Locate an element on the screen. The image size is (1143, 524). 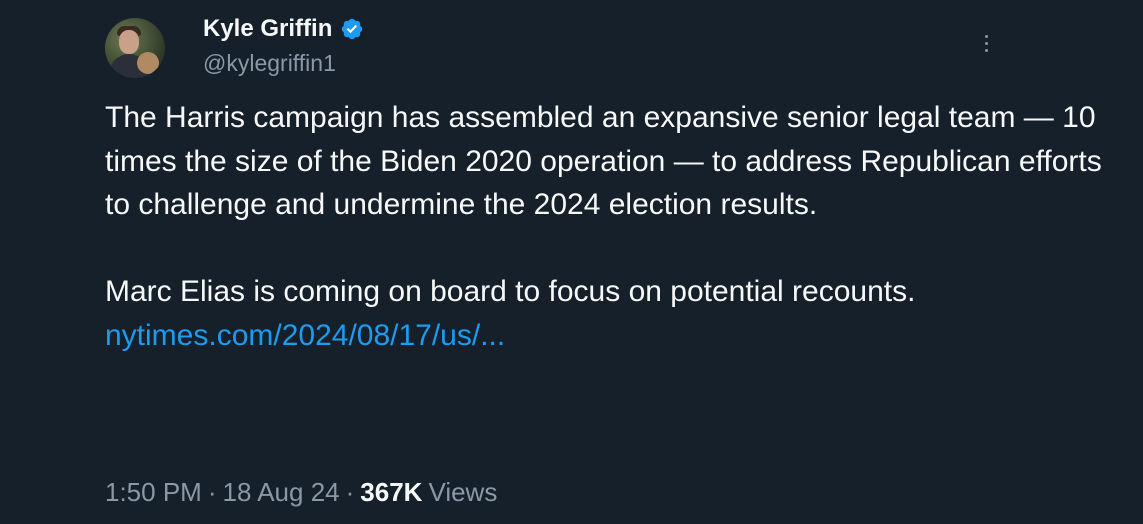
avatar is located at coordinates (135, 48).